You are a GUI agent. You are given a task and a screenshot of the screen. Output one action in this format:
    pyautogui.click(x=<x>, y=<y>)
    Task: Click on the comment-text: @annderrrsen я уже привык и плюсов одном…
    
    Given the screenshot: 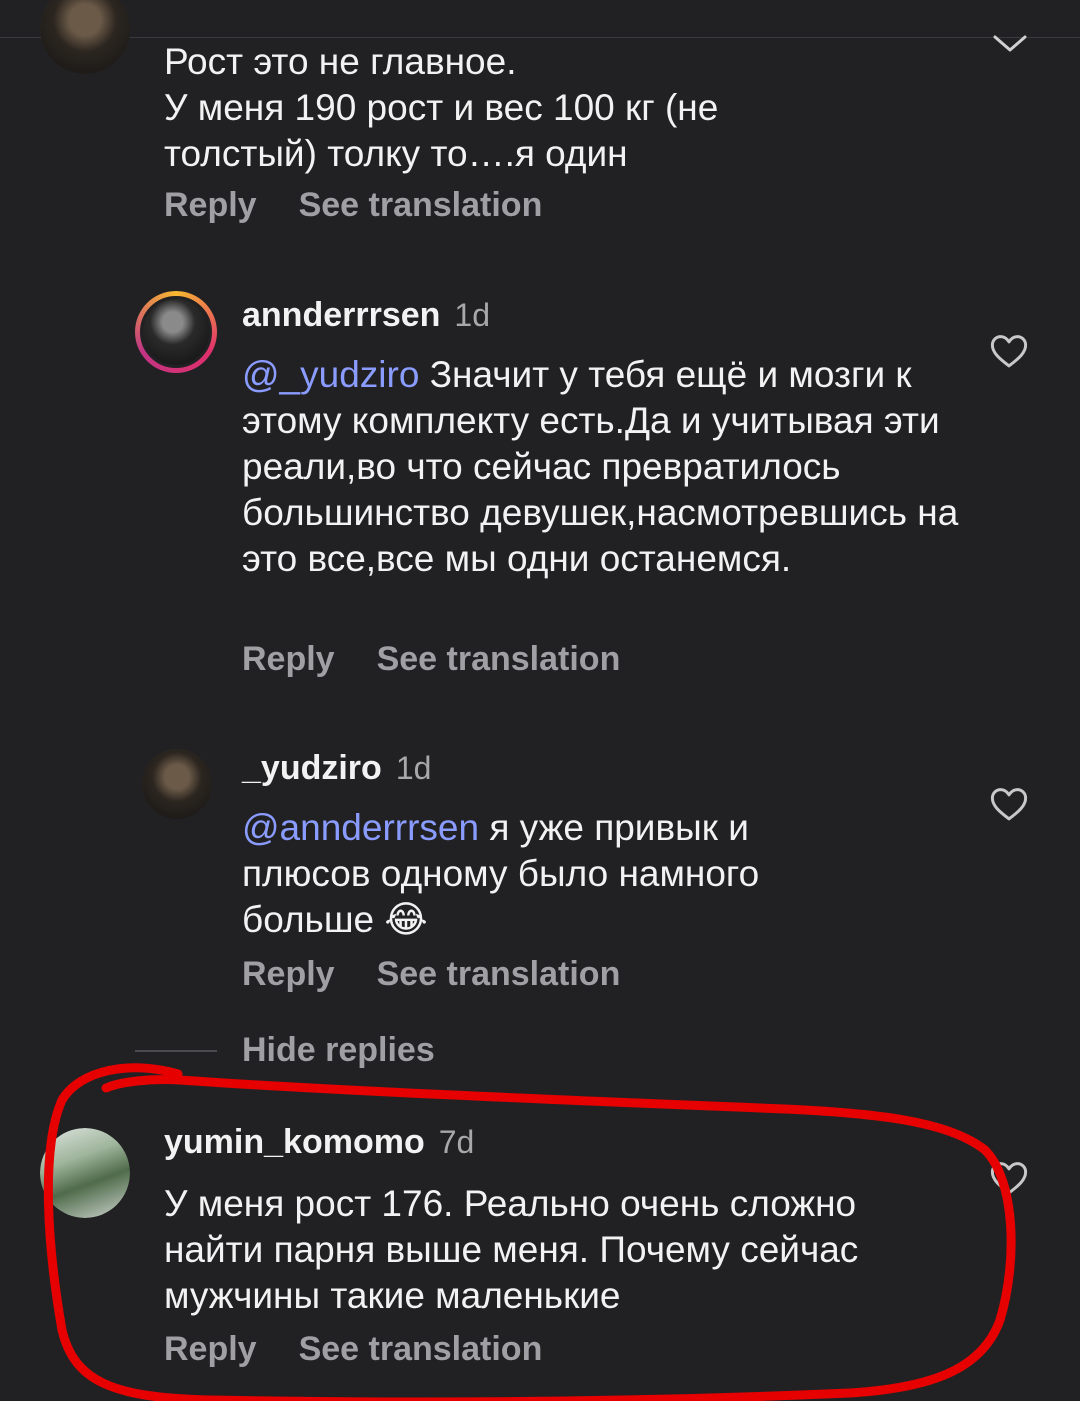 What is the action you would take?
    pyautogui.click(x=501, y=873)
    